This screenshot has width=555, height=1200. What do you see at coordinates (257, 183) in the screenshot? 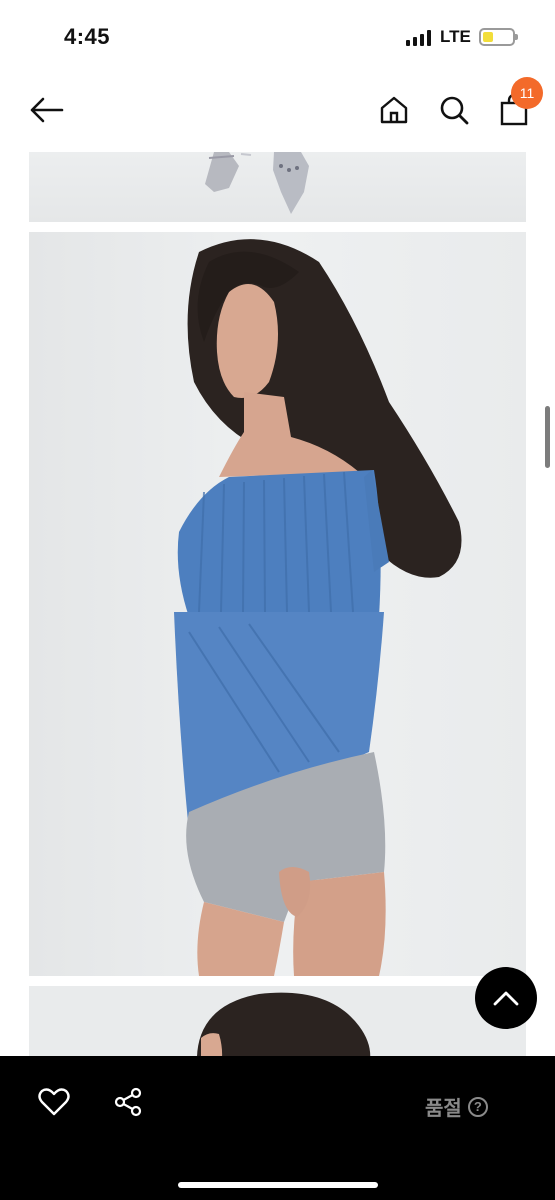
I see `heels-illustration` at bounding box center [257, 183].